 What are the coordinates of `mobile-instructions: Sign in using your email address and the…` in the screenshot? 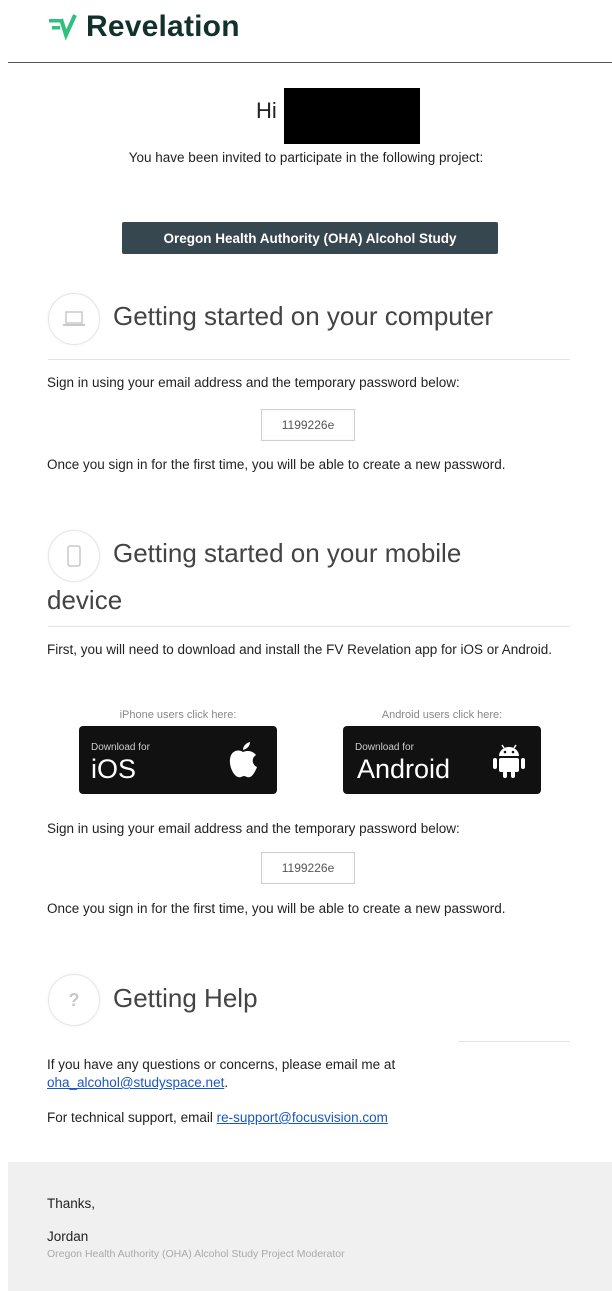 It's located at (253, 828).